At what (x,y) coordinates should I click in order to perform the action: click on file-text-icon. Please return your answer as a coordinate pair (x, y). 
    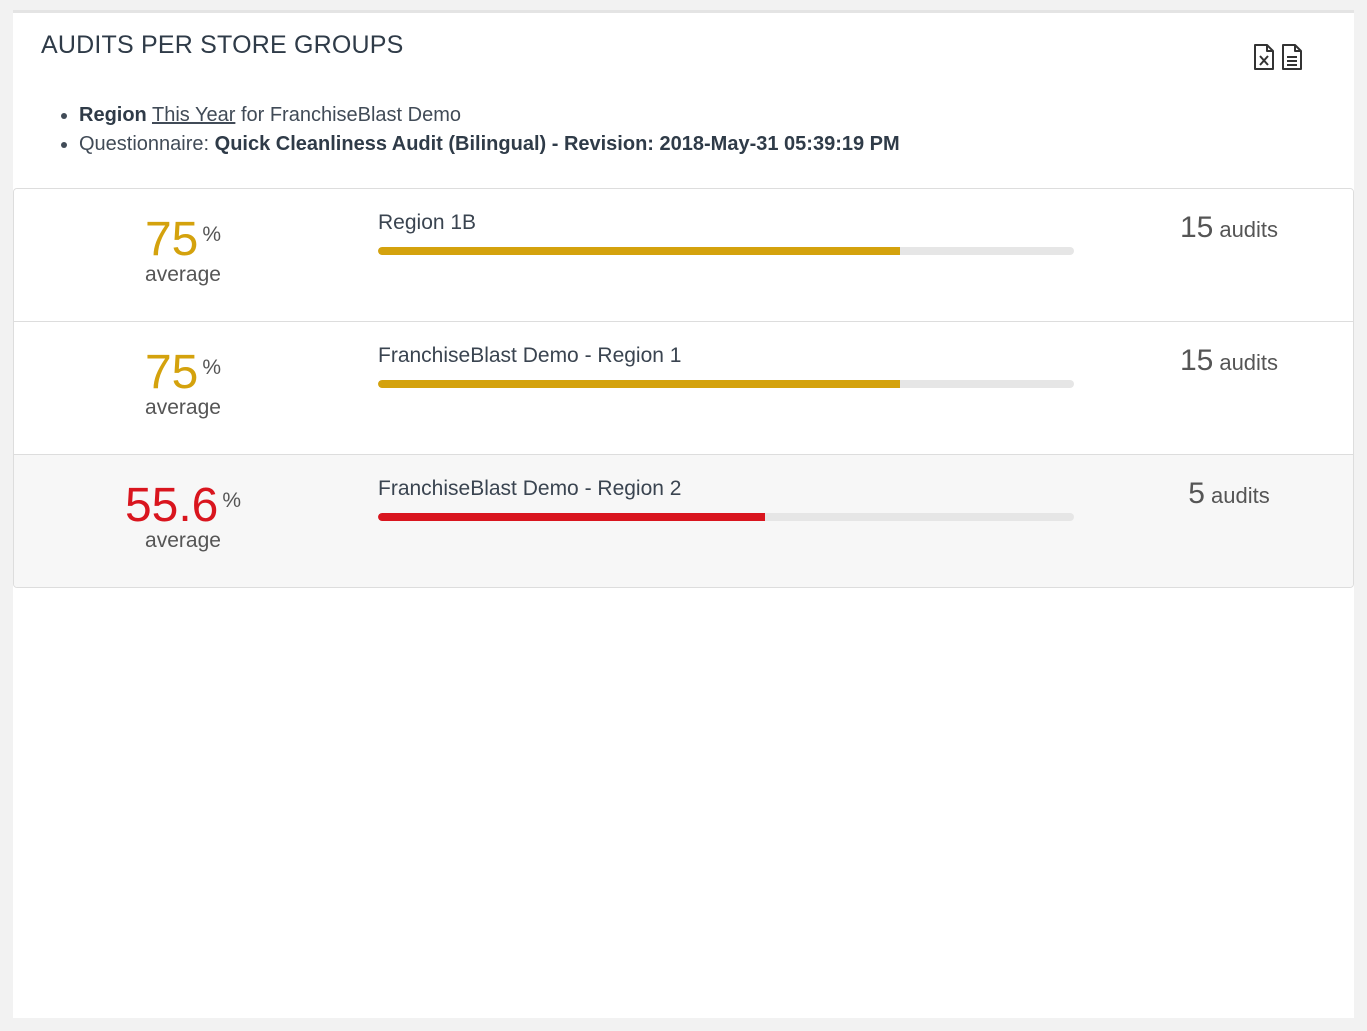
    Looking at the image, I should click on (1292, 57).